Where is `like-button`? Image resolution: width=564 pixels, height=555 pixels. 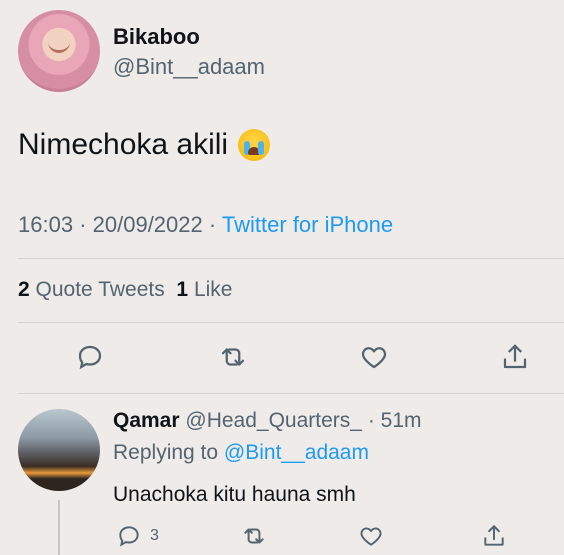 like-button is located at coordinates (374, 357).